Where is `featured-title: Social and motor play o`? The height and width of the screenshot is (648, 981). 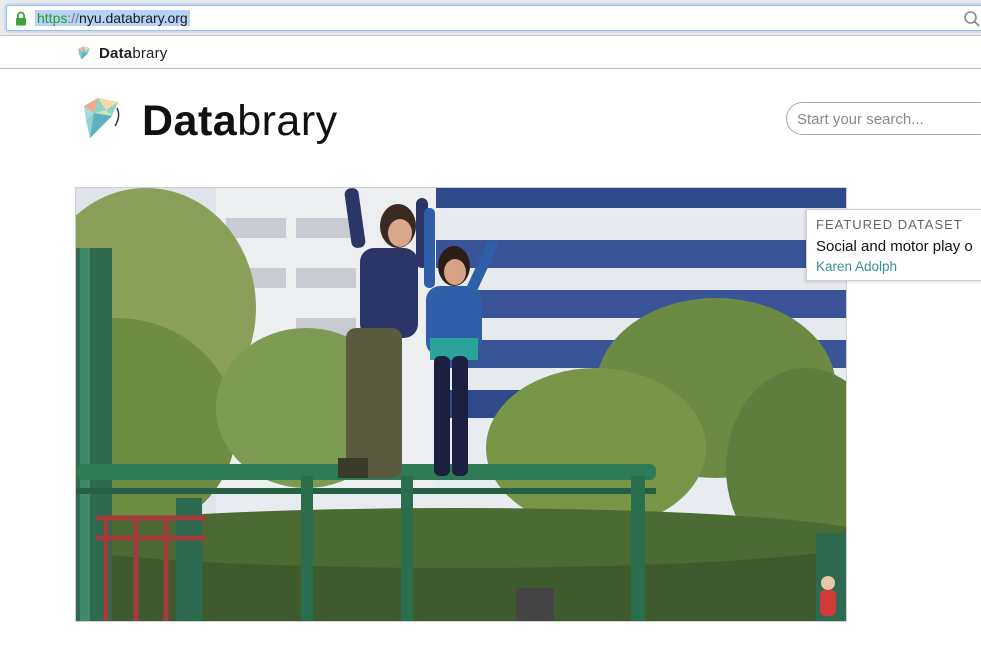 featured-title: Social and motor play o is located at coordinates (894, 246).